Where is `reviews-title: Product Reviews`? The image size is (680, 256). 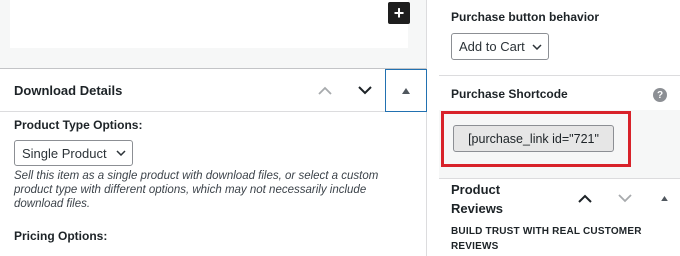 reviews-title: Product Reviews is located at coordinates (477, 199).